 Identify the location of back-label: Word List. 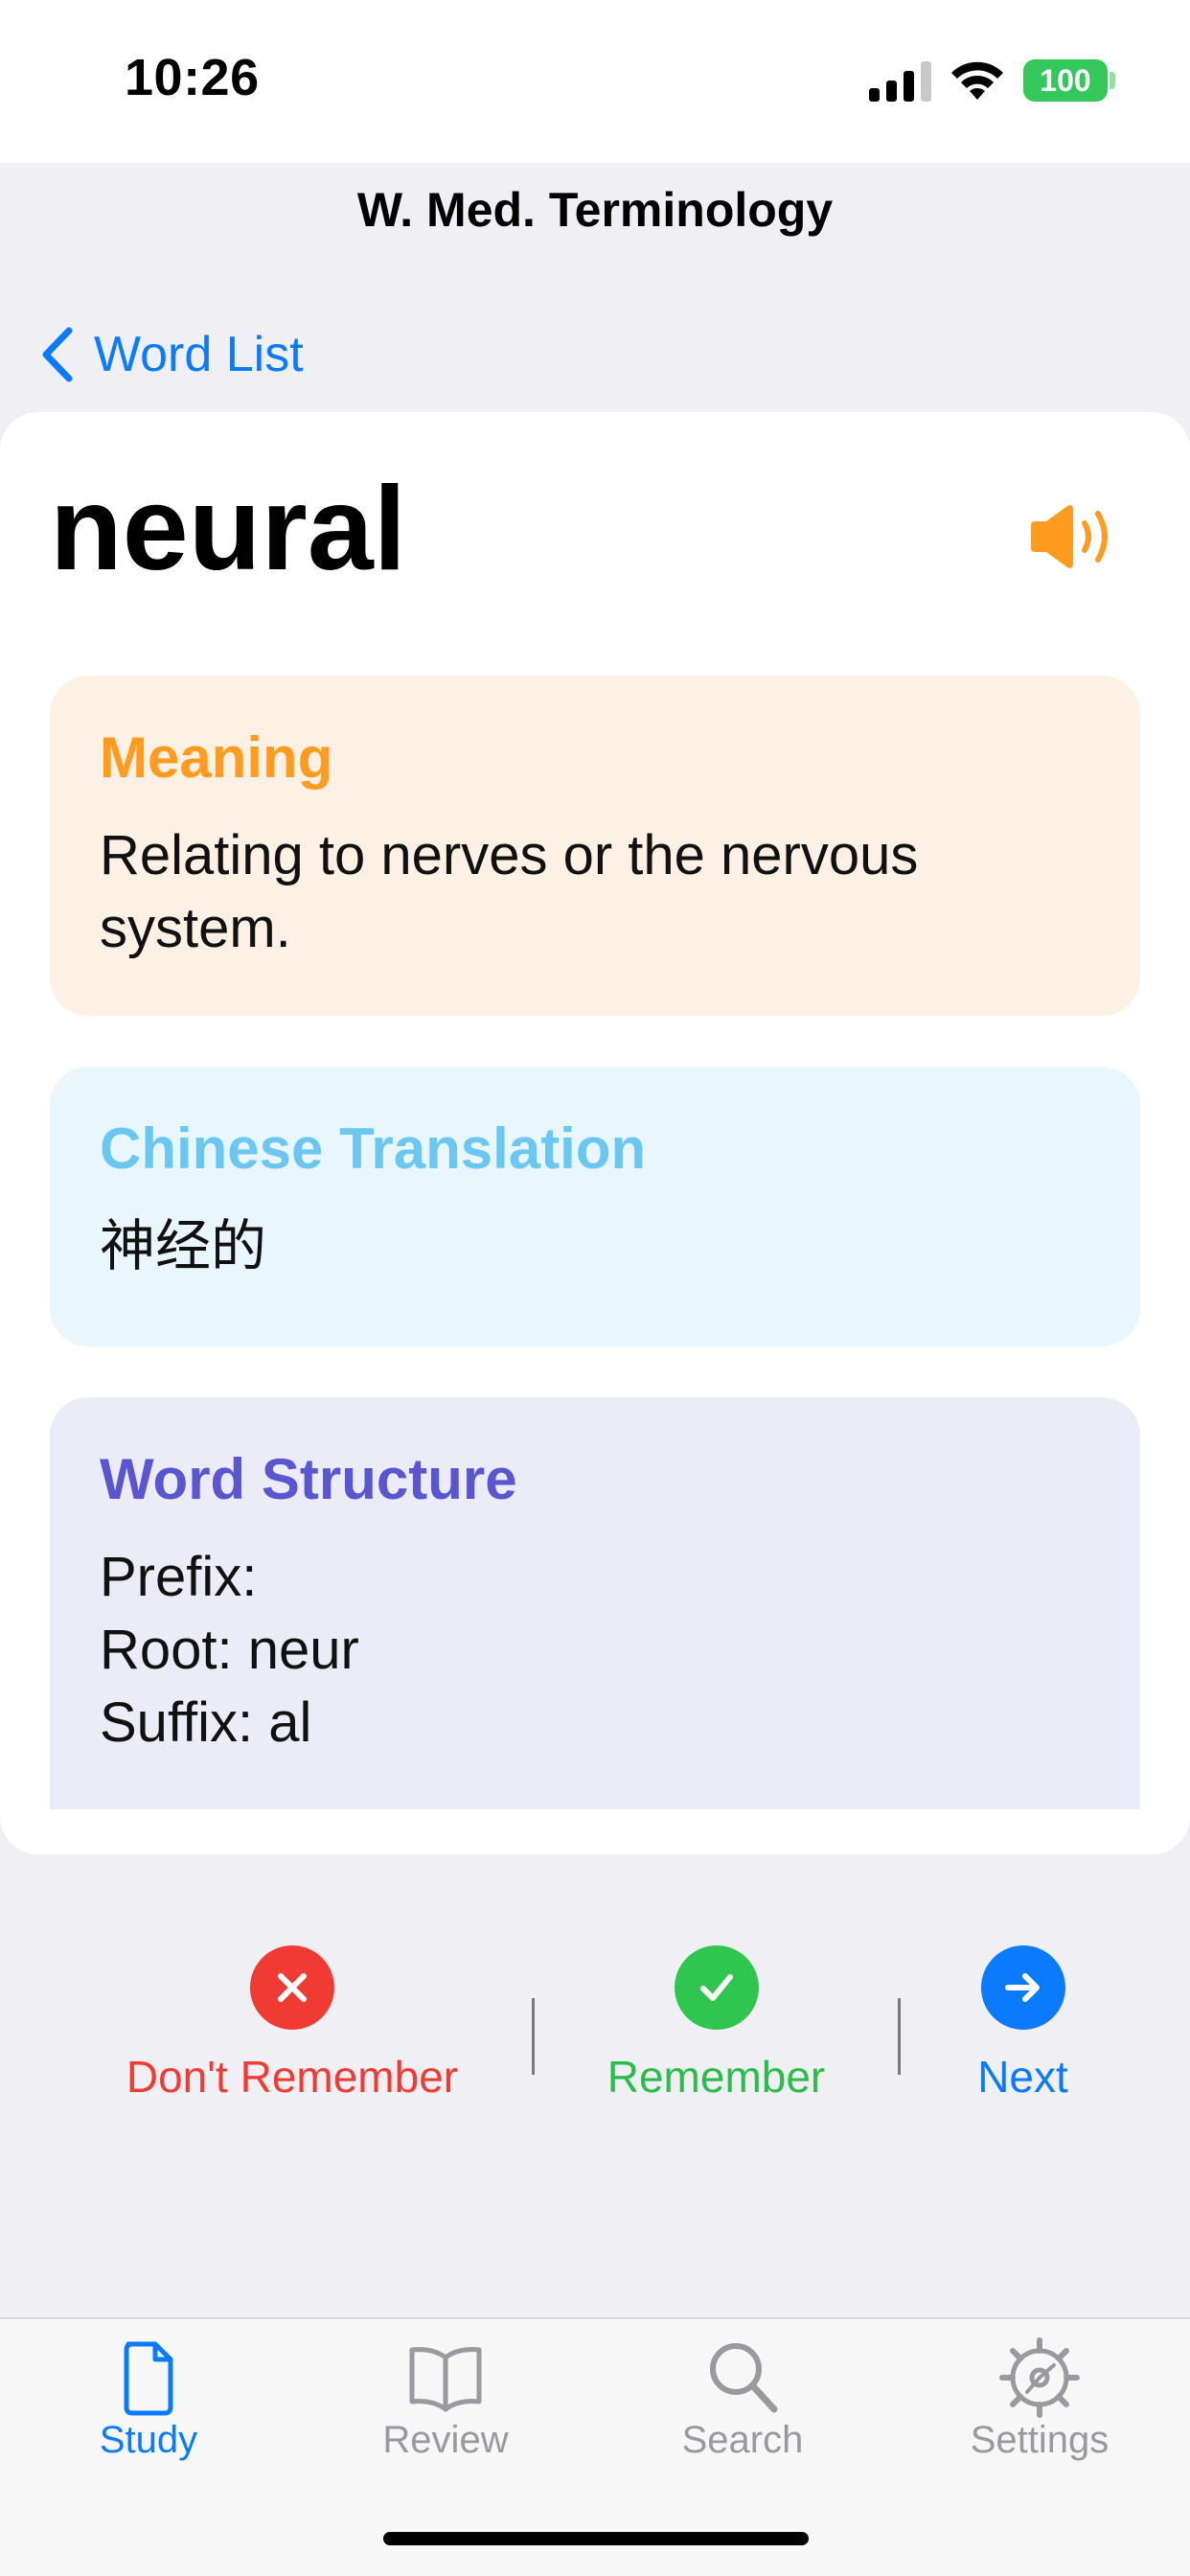
(199, 354).